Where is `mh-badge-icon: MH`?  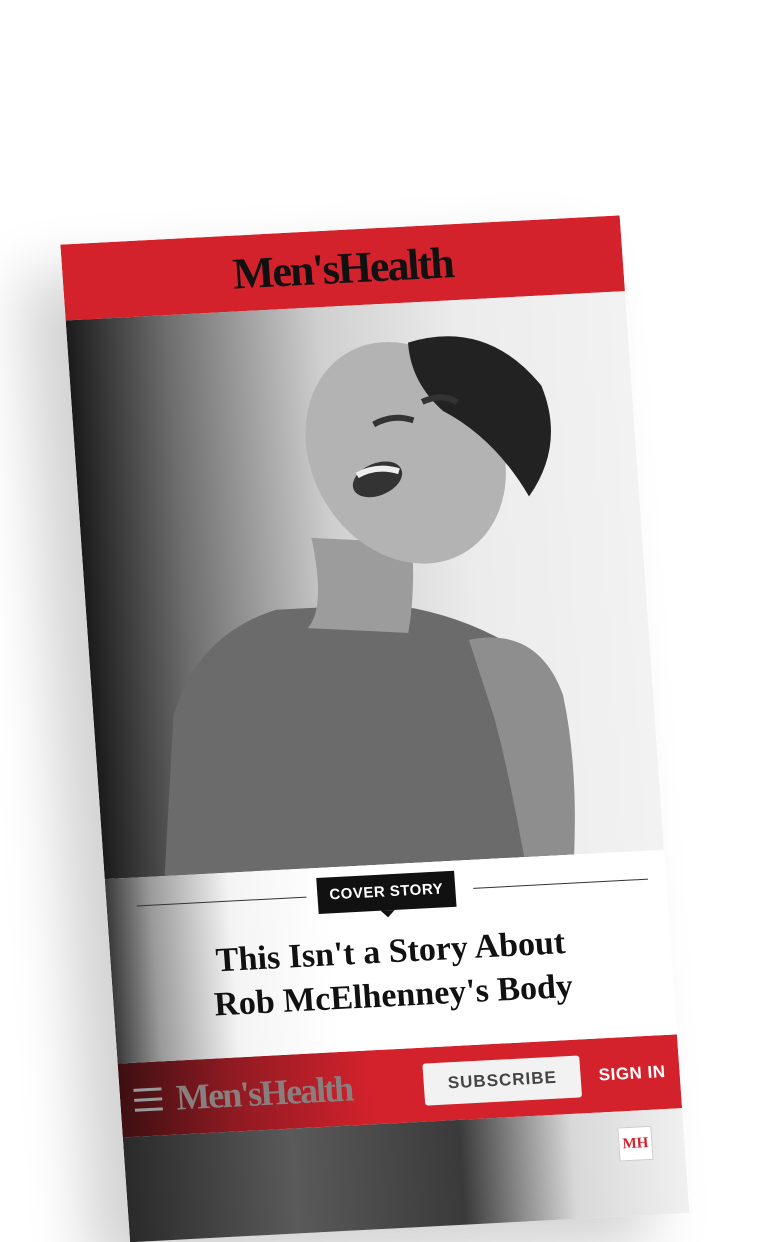
mh-badge-icon: MH is located at coordinates (635, 1143).